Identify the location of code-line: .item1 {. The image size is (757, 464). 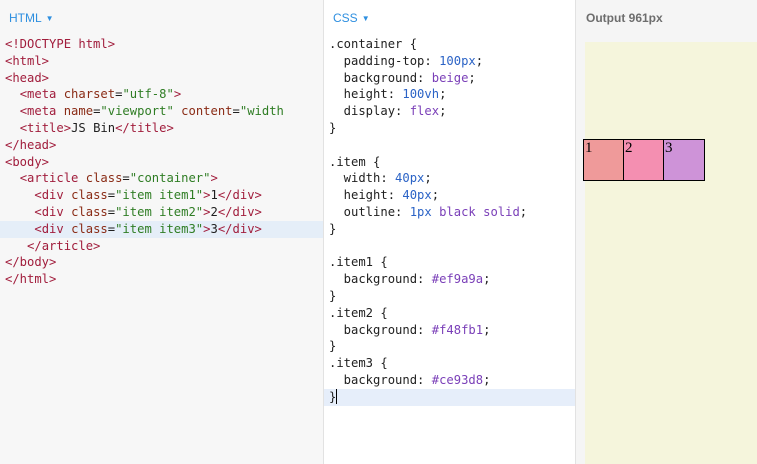
(449, 262).